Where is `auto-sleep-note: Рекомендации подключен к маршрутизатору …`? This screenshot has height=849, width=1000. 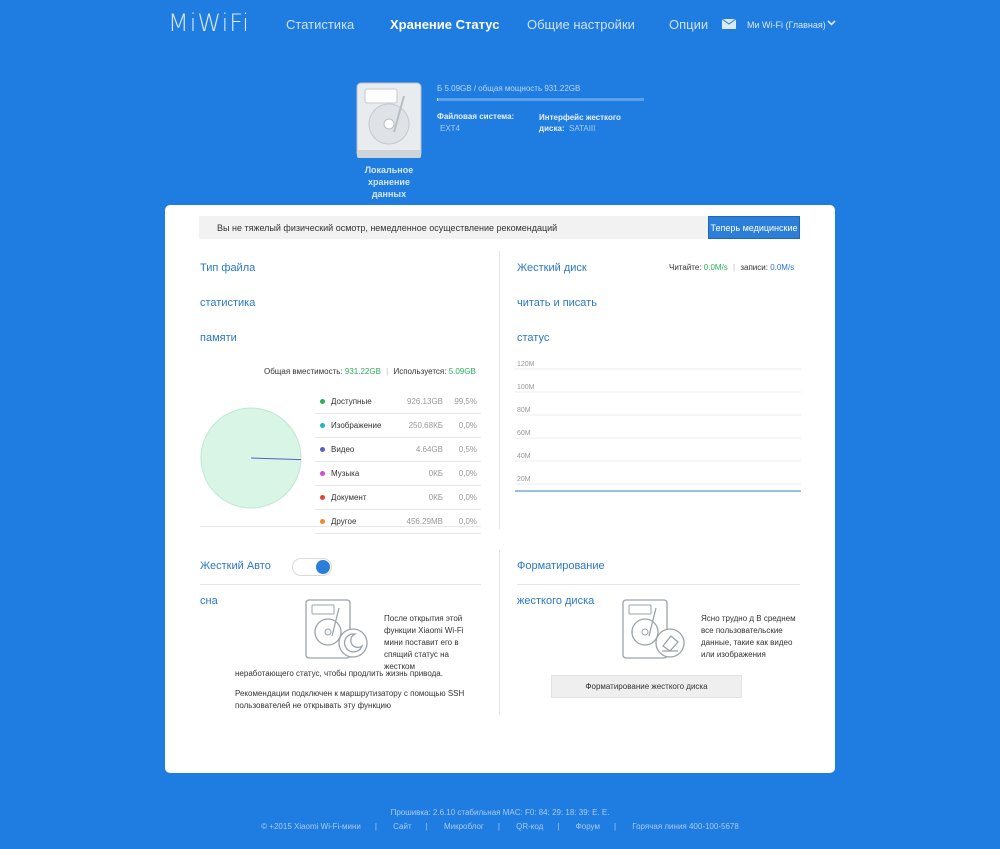
auto-sleep-note: Рекомендации подключен к маршрутизатору … is located at coordinates (350, 699).